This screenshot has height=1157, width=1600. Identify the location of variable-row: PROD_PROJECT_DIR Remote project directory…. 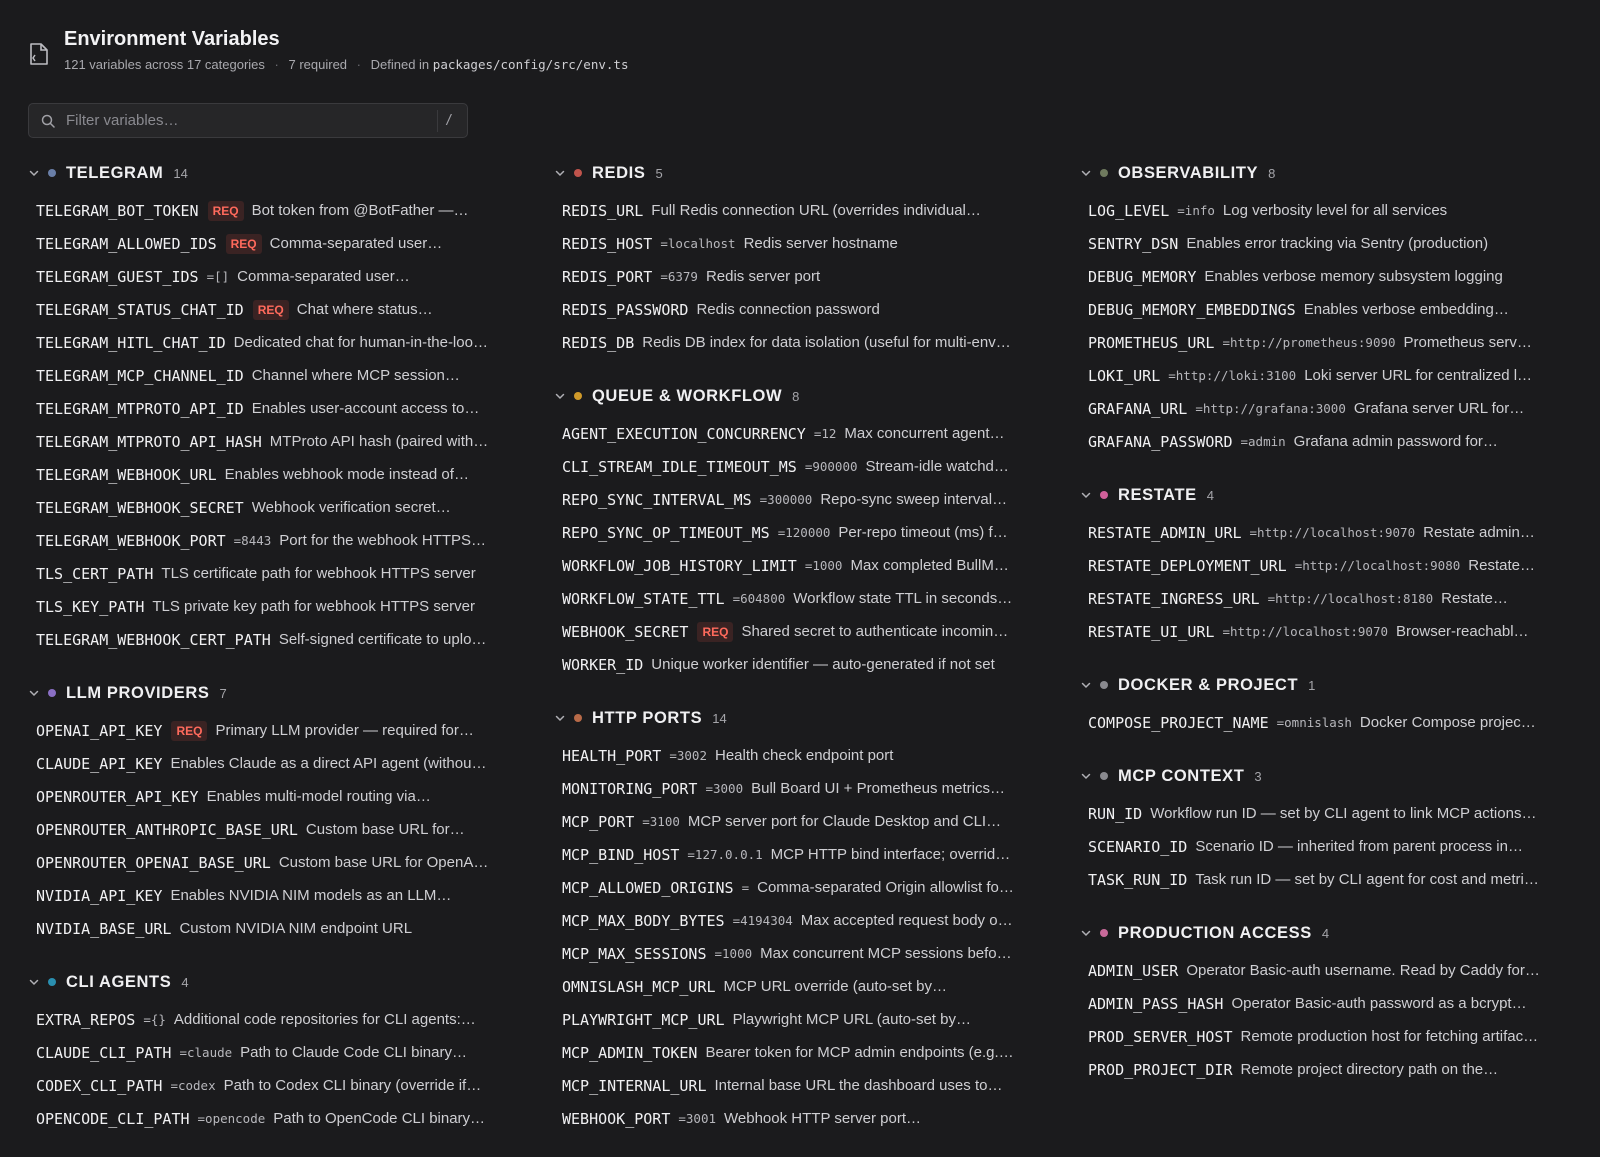
(1334, 1069).